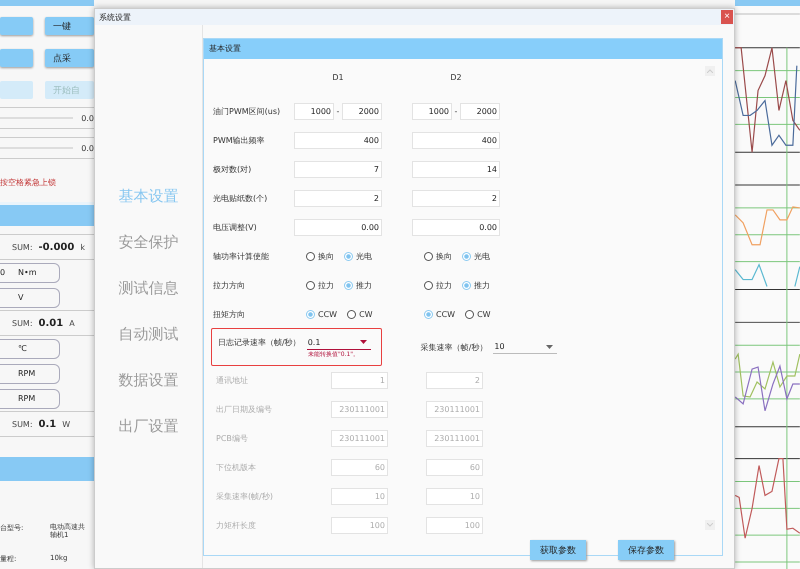  Describe the element at coordinates (115, 17) in the screenshot. I see `window-title: 系统设置` at that location.